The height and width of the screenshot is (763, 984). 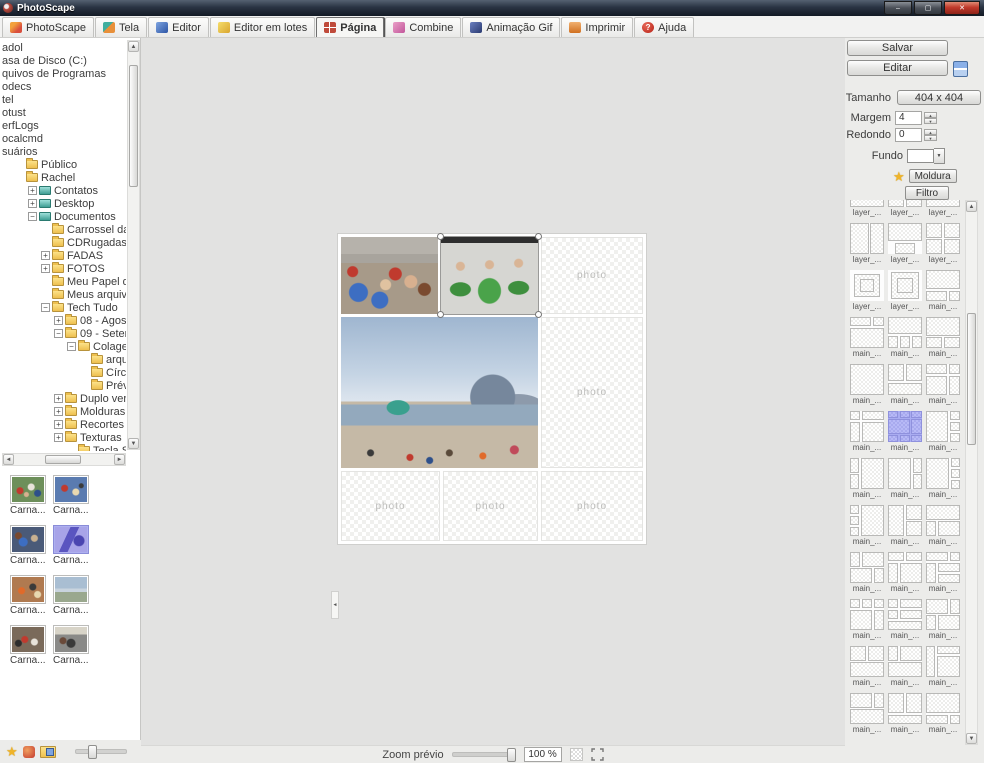 I want to click on fit-to-screen-icon, so click(x=597, y=754).